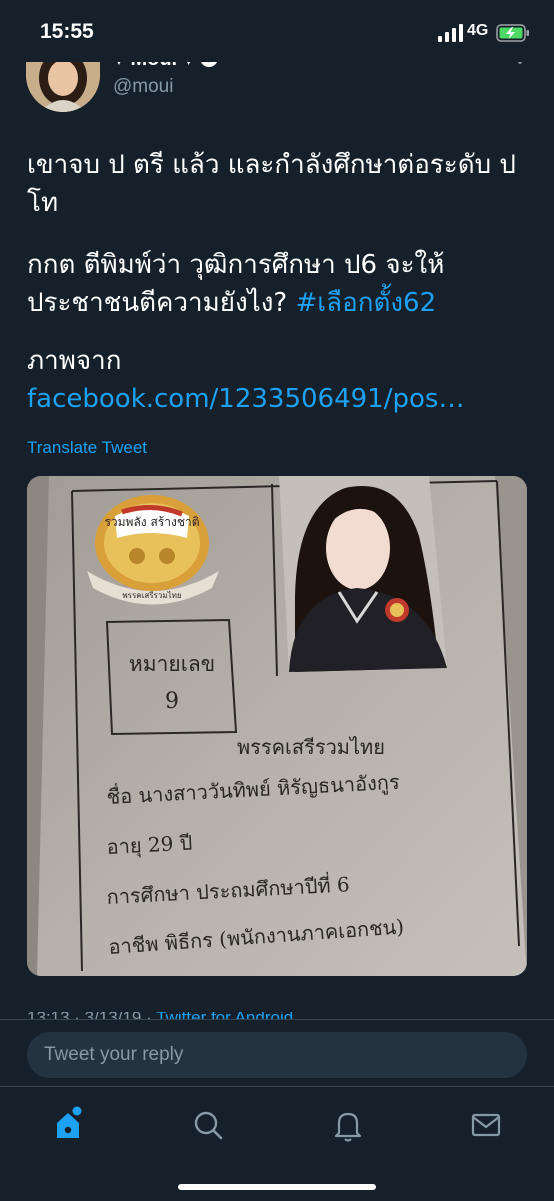  What do you see at coordinates (172, 664) in the screenshot?
I see `number-label: หมายเลข` at bounding box center [172, 664].